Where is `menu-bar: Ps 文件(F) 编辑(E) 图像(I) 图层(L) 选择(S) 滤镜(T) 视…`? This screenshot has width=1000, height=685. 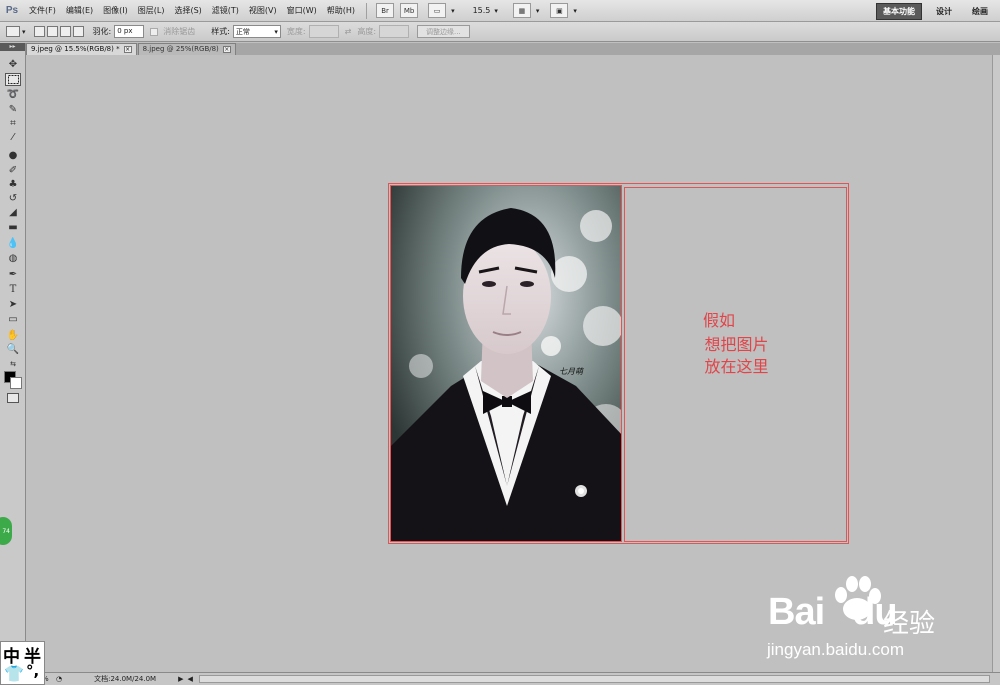 menu-bar: Ps 文件(F) 编辑(E) 图像(I) 图层(L) 选择(S) 滤镜(T) 视… is located at coordinates (500, 11).